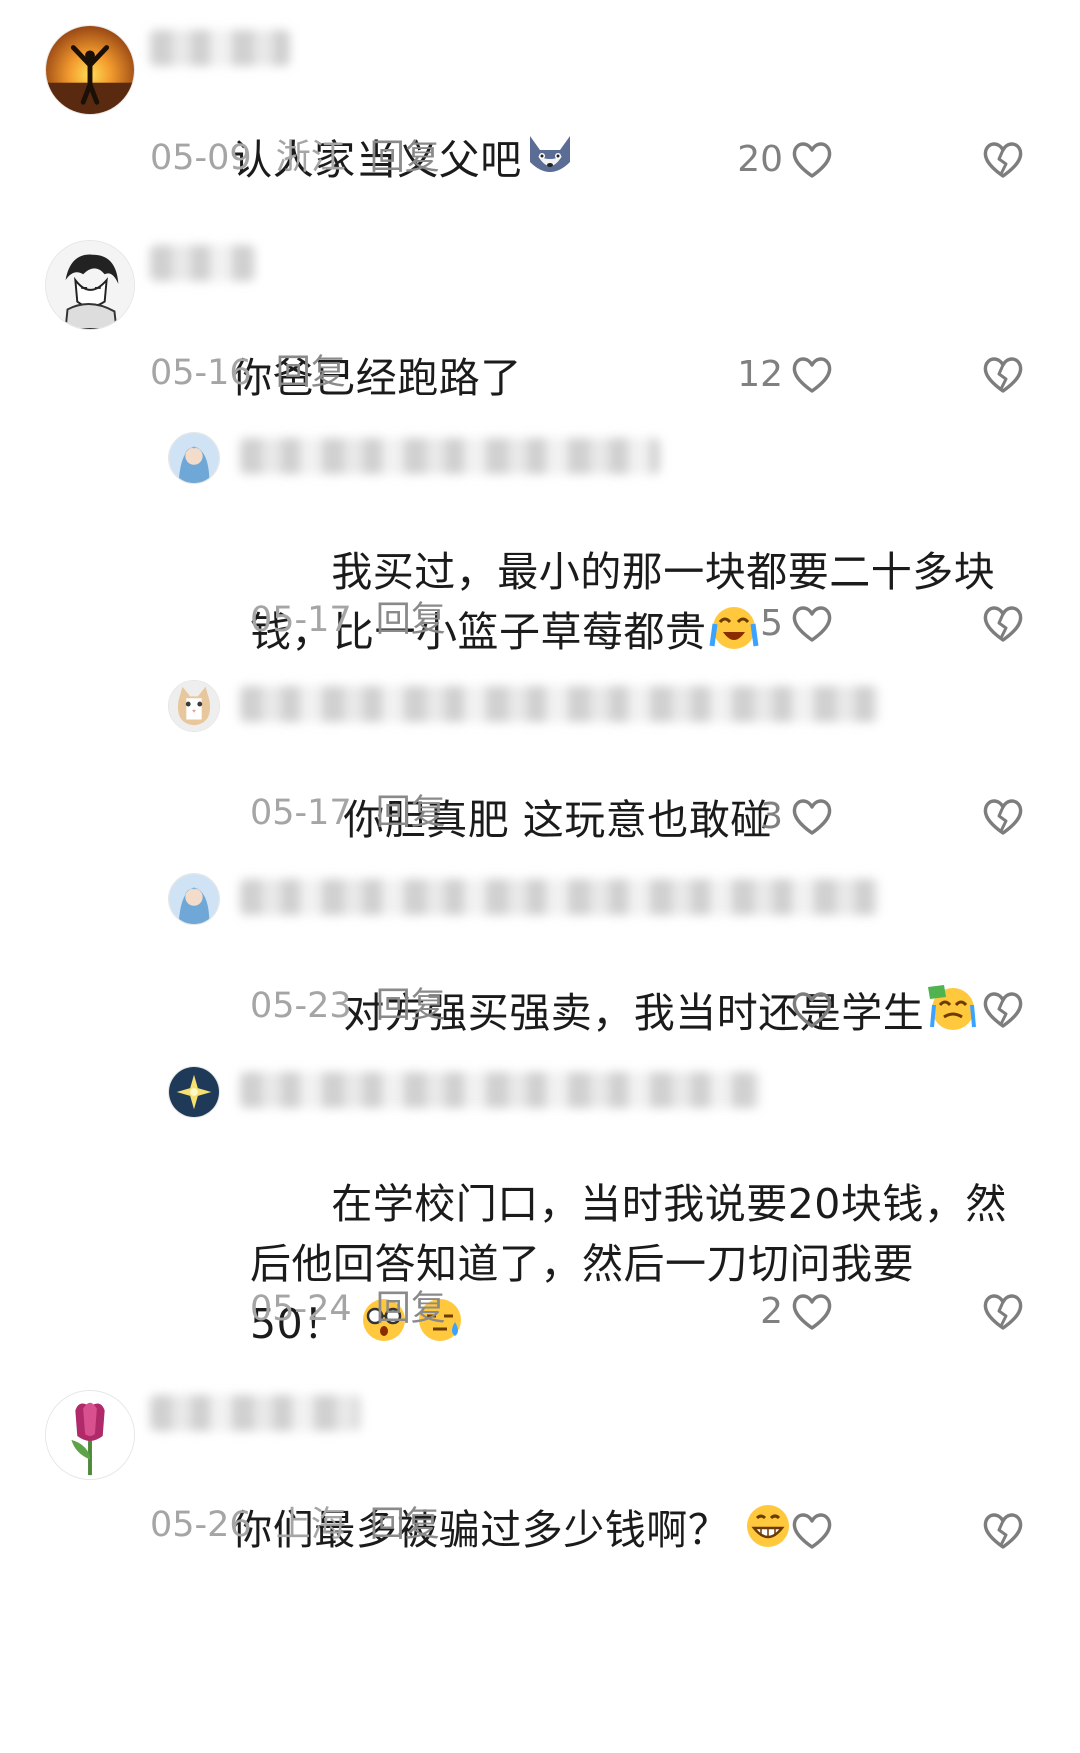 The image size is (1080, 1753). I want to click on comment-text: 在学校门口，当时我说要20块钱，然 后他回答知道了，然后一刀切问我要 50！, so click(628, 1267).